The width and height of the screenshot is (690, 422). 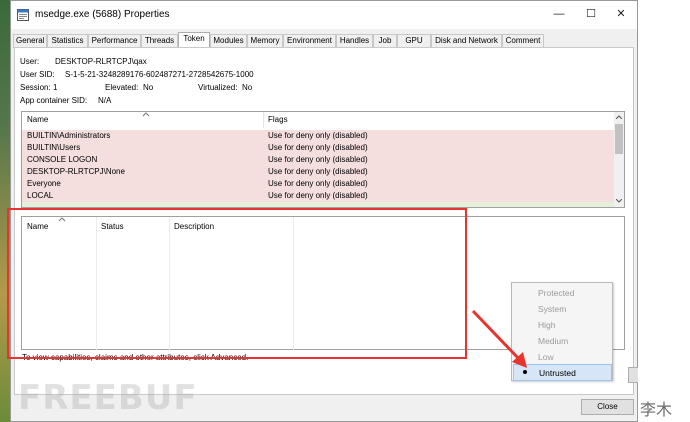 I want to click on virtualized-label: Virtualized:, so click(x=218, y=87).